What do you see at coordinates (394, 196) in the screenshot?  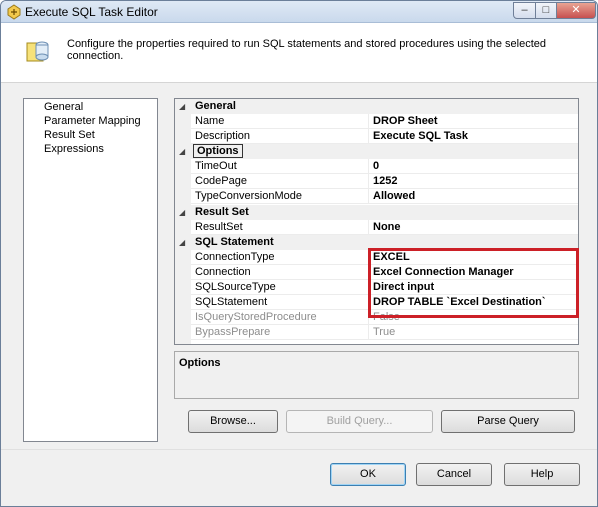 I see `property-value: Allowed` at bounding box center [394, 196].